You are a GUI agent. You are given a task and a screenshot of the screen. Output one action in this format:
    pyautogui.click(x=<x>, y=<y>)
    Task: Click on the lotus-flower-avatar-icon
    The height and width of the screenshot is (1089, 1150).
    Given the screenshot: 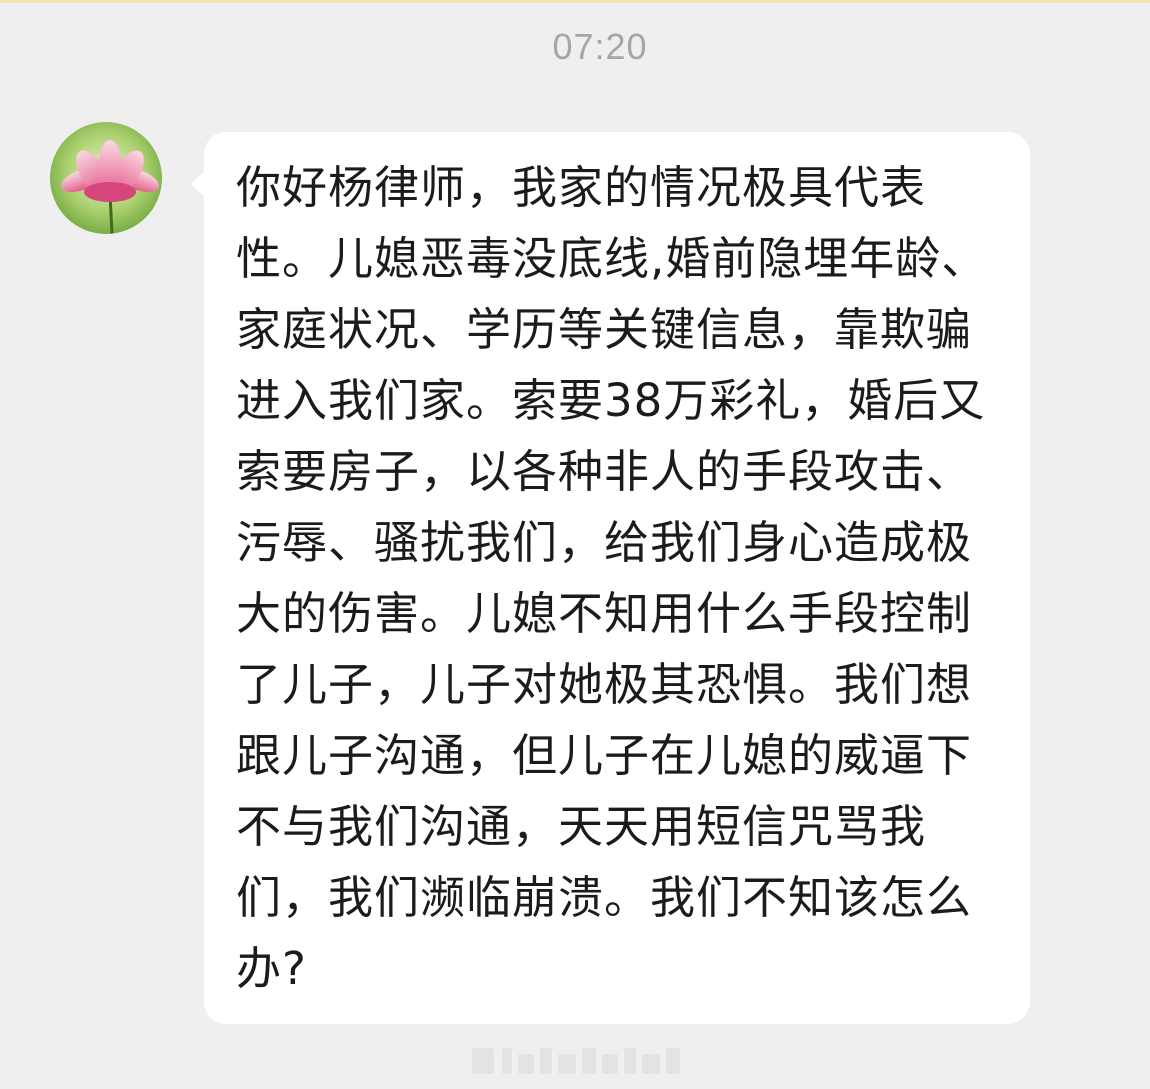 What is the action you would take?
    pyautogui.click(x=106, y=178)
    